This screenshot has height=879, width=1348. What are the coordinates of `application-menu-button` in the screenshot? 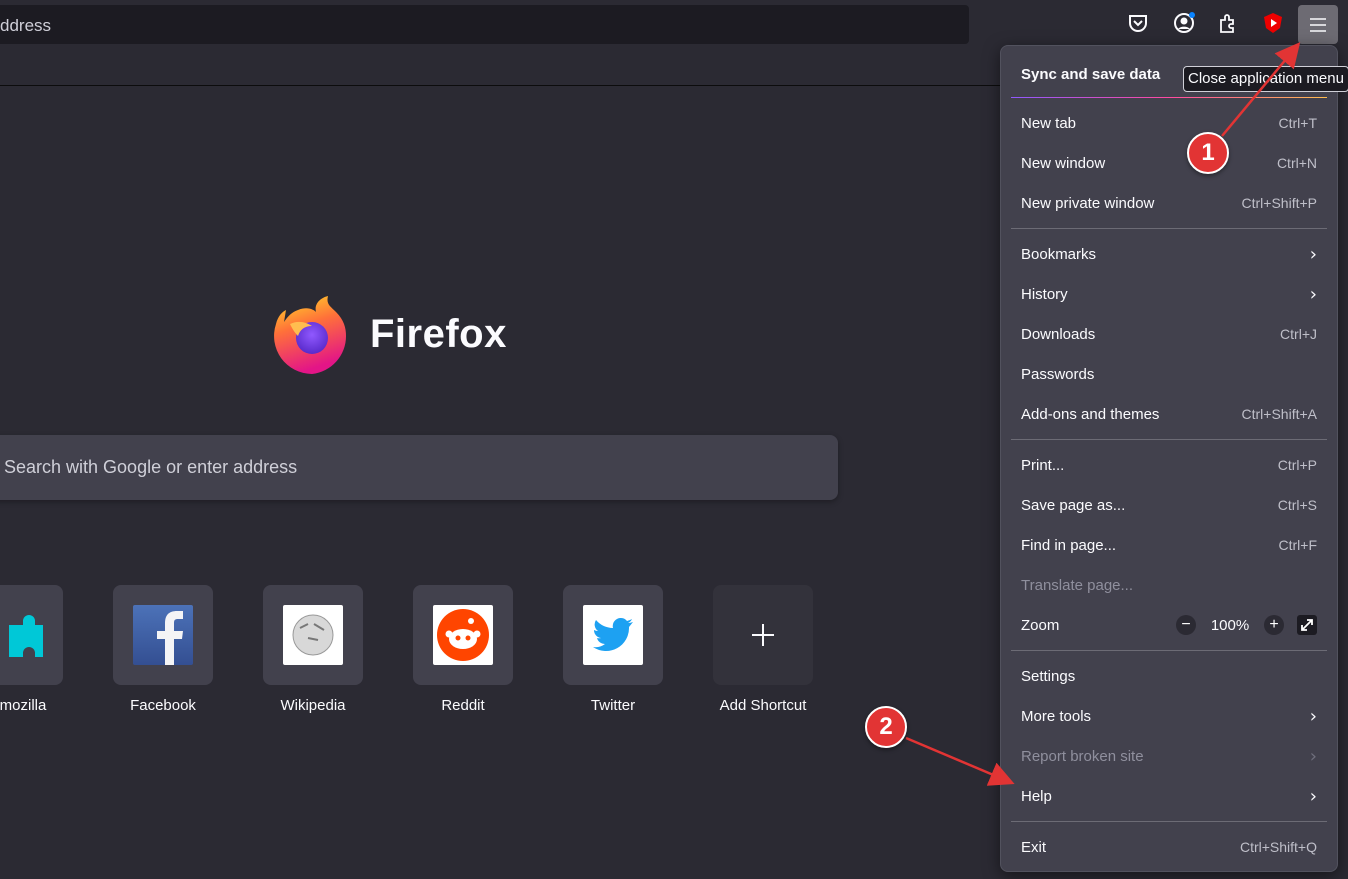 It's located at (1318, 24).